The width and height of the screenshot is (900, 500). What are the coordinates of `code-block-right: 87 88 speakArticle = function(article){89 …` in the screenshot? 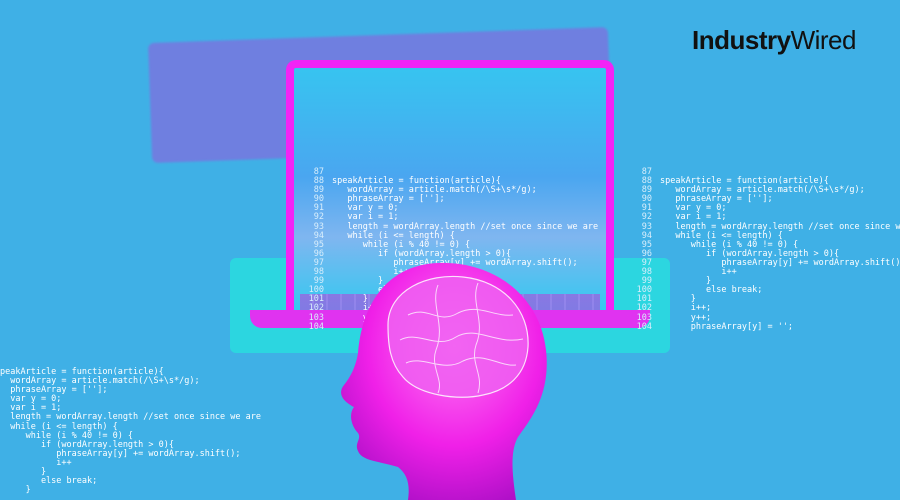 It's located at (764, 249).